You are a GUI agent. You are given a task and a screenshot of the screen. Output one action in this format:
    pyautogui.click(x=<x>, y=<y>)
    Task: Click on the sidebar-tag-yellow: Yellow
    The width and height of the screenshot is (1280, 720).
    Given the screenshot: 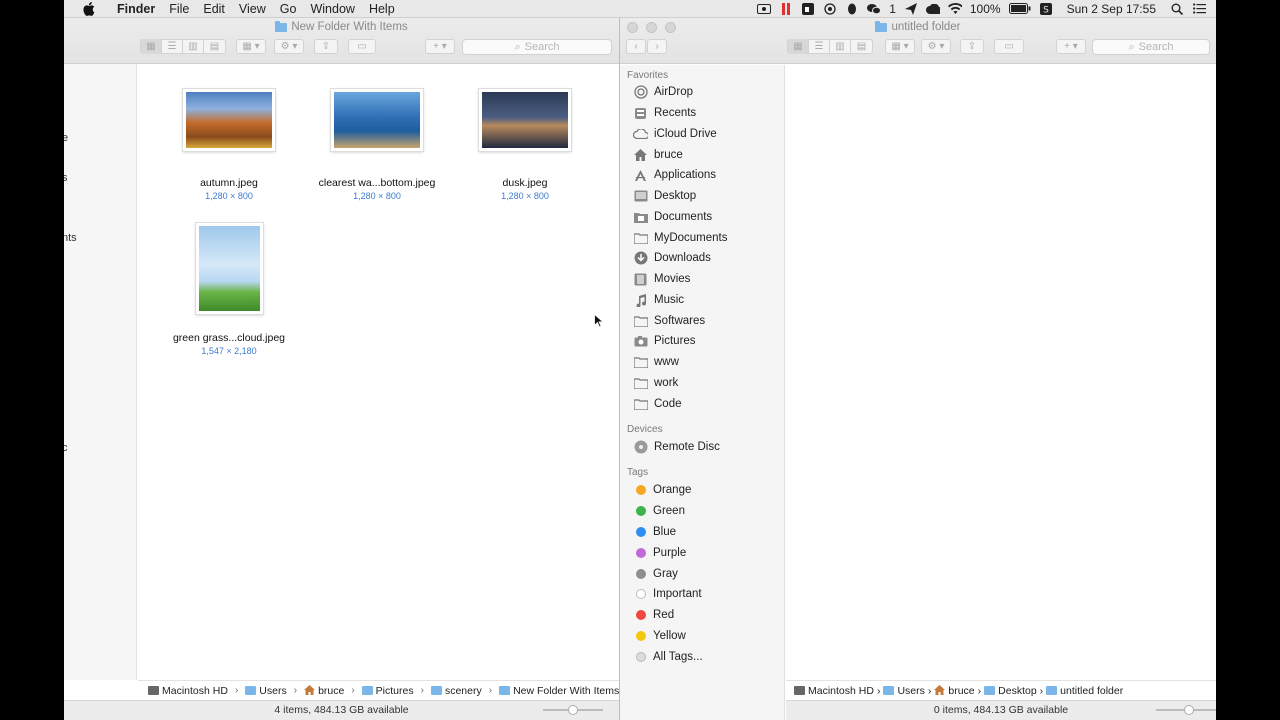 What is the action you would take?
    pyautogui.click(x=659, y=636)
    